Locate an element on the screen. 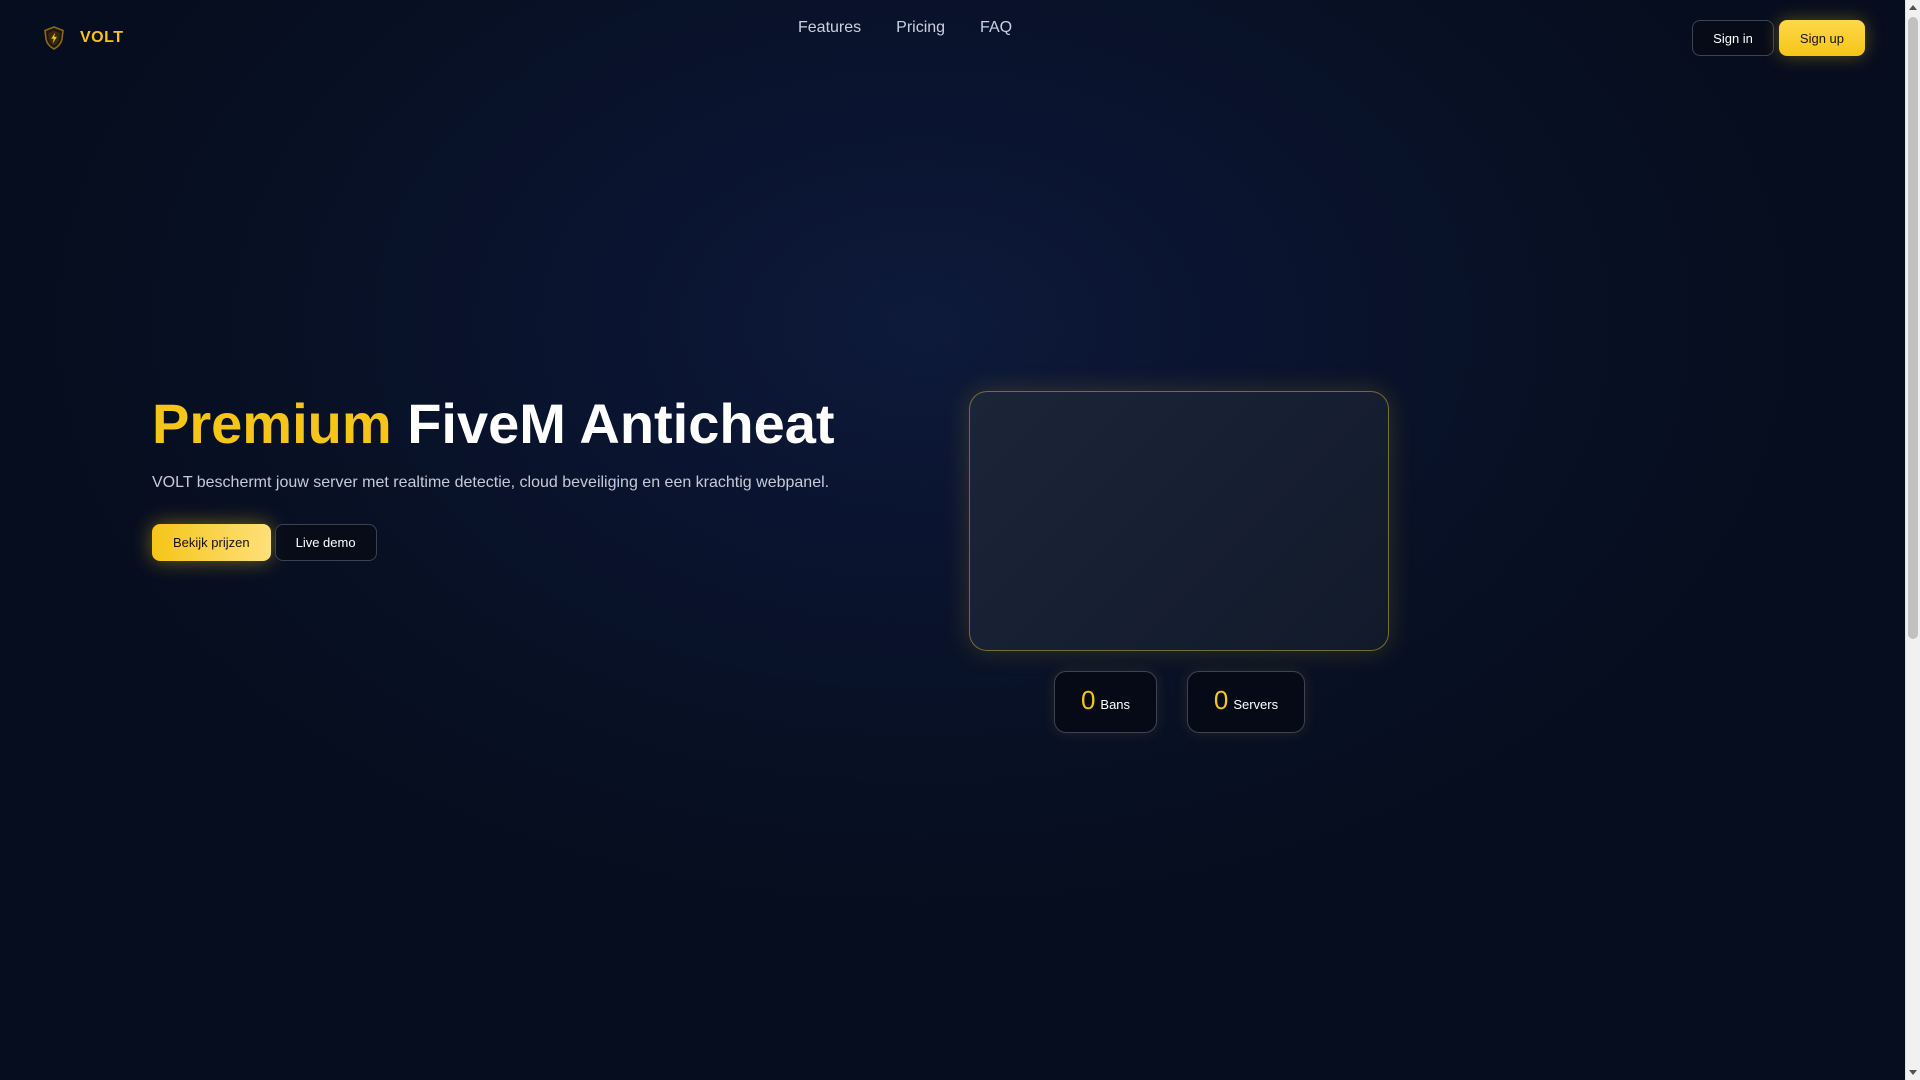 This screenshot has height=1080, width=1920. view-pricing-button: Bekijk prijzen is located at coordinates (211, 542).